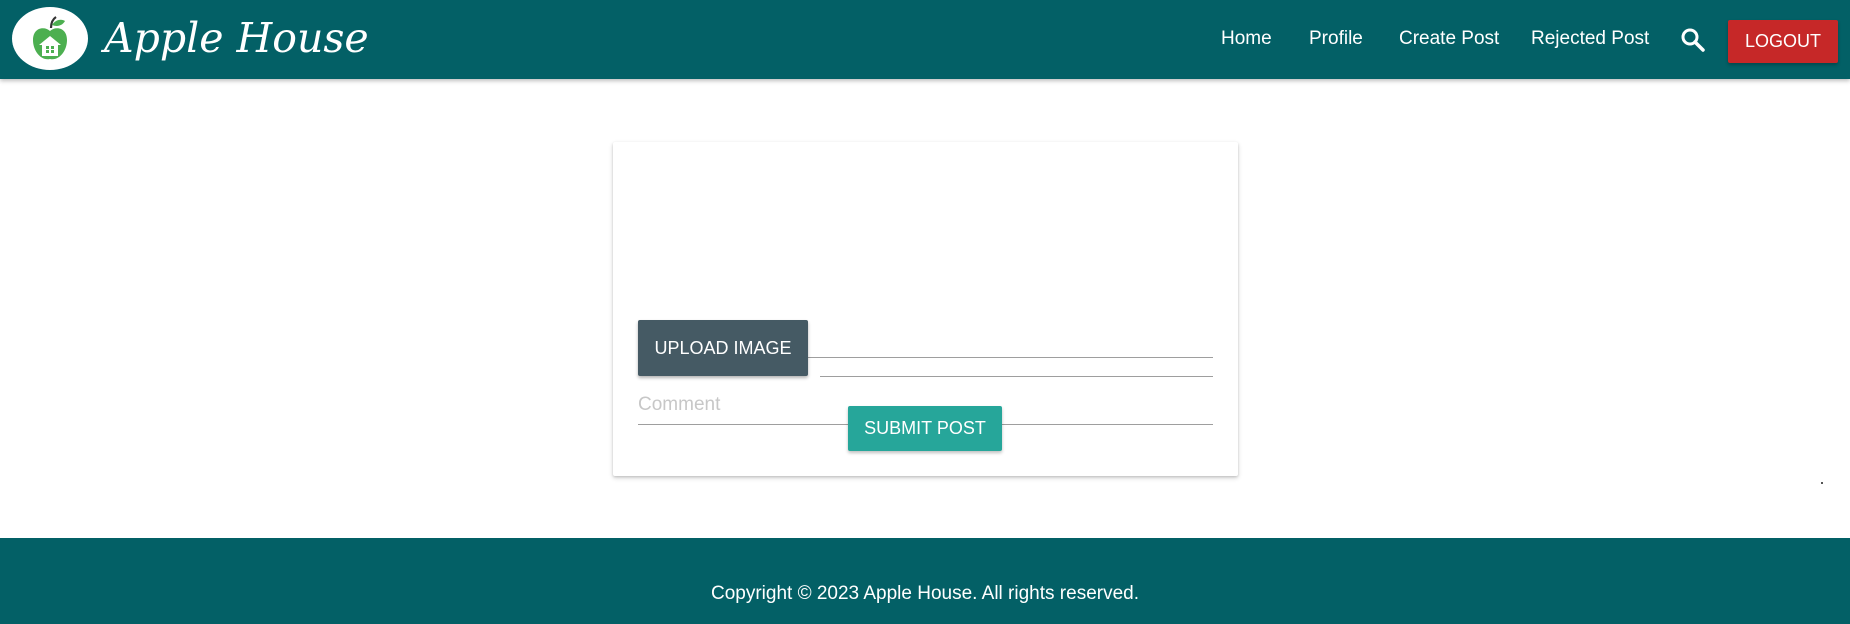  Describe the element at coordinates (1449, 39) in the screenshot. I see `nav-create-post: Create Post` at that location.